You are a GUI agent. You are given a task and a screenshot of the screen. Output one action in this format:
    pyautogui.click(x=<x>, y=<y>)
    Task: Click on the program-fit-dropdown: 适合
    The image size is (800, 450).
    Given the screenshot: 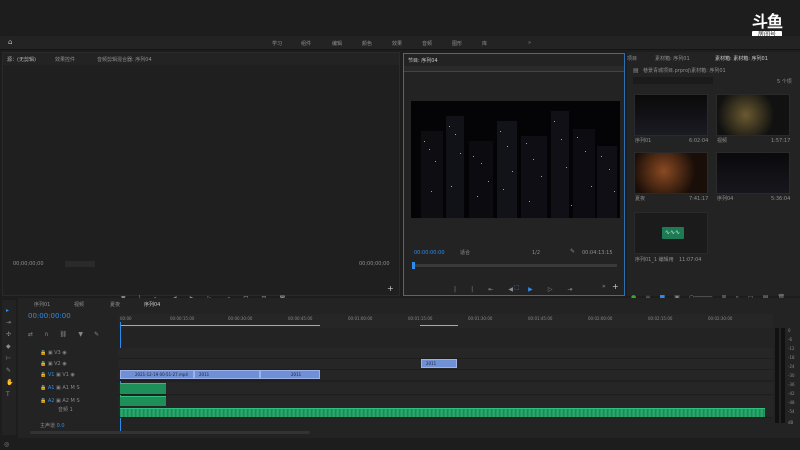 What is the action you would take?
    pyautogui.click(x=465, y=253)
    